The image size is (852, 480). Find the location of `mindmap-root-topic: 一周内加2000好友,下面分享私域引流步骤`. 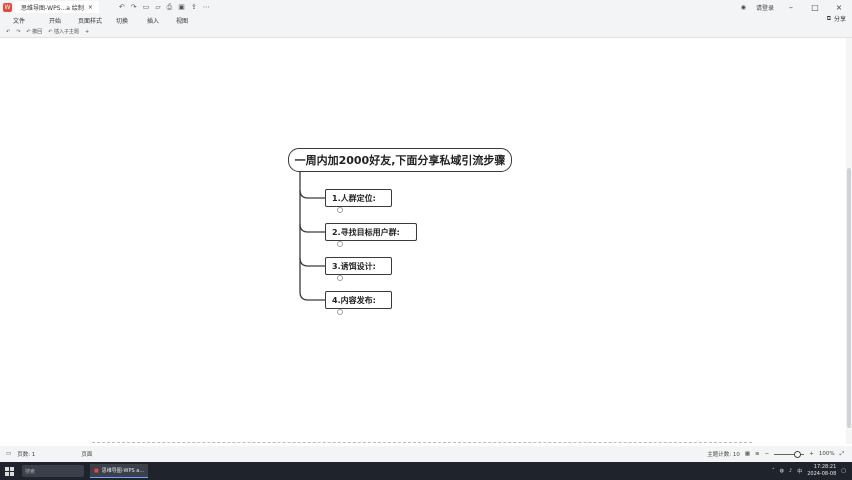

mindmap-root-topic: 一周内加2000好友,下面分享私域引流步骤 is located at coordinates (400, 160).